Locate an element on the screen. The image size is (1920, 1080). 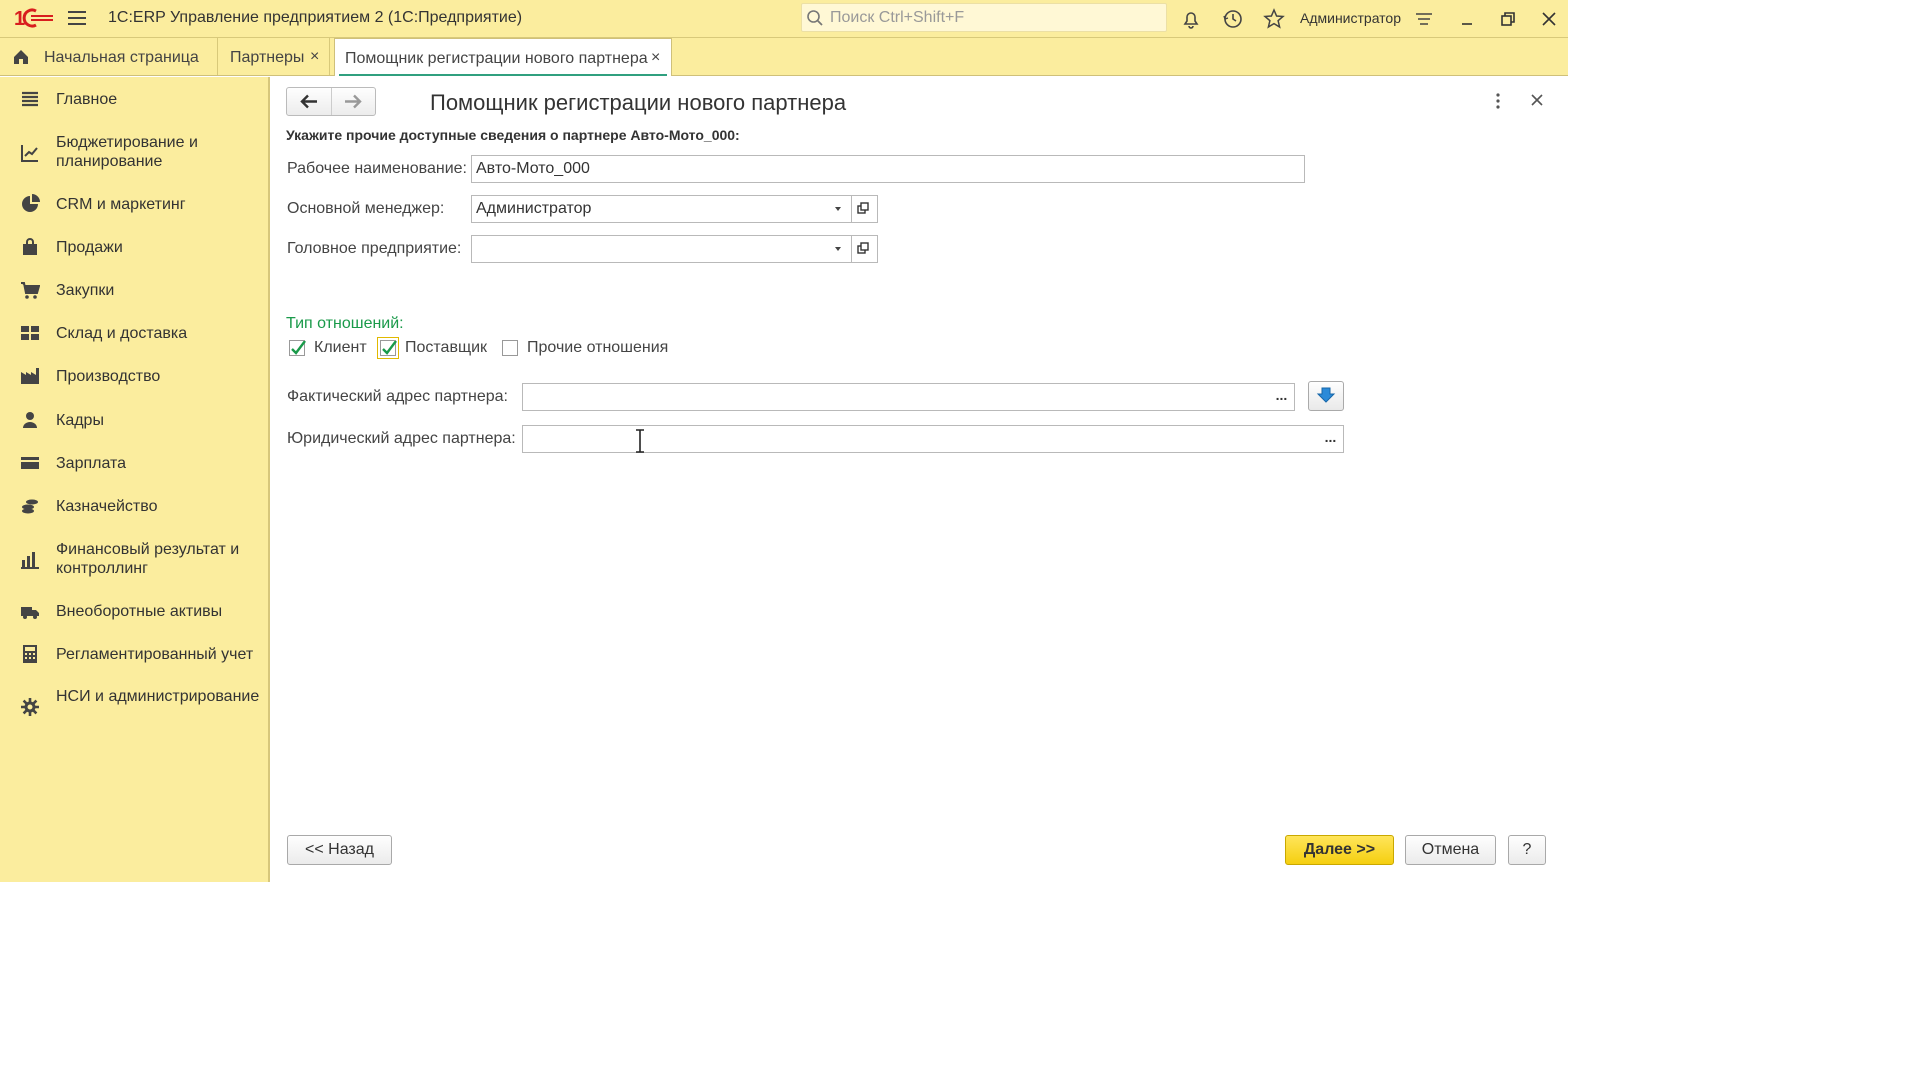
back-arrow-button is located at coordinates (309, 101).